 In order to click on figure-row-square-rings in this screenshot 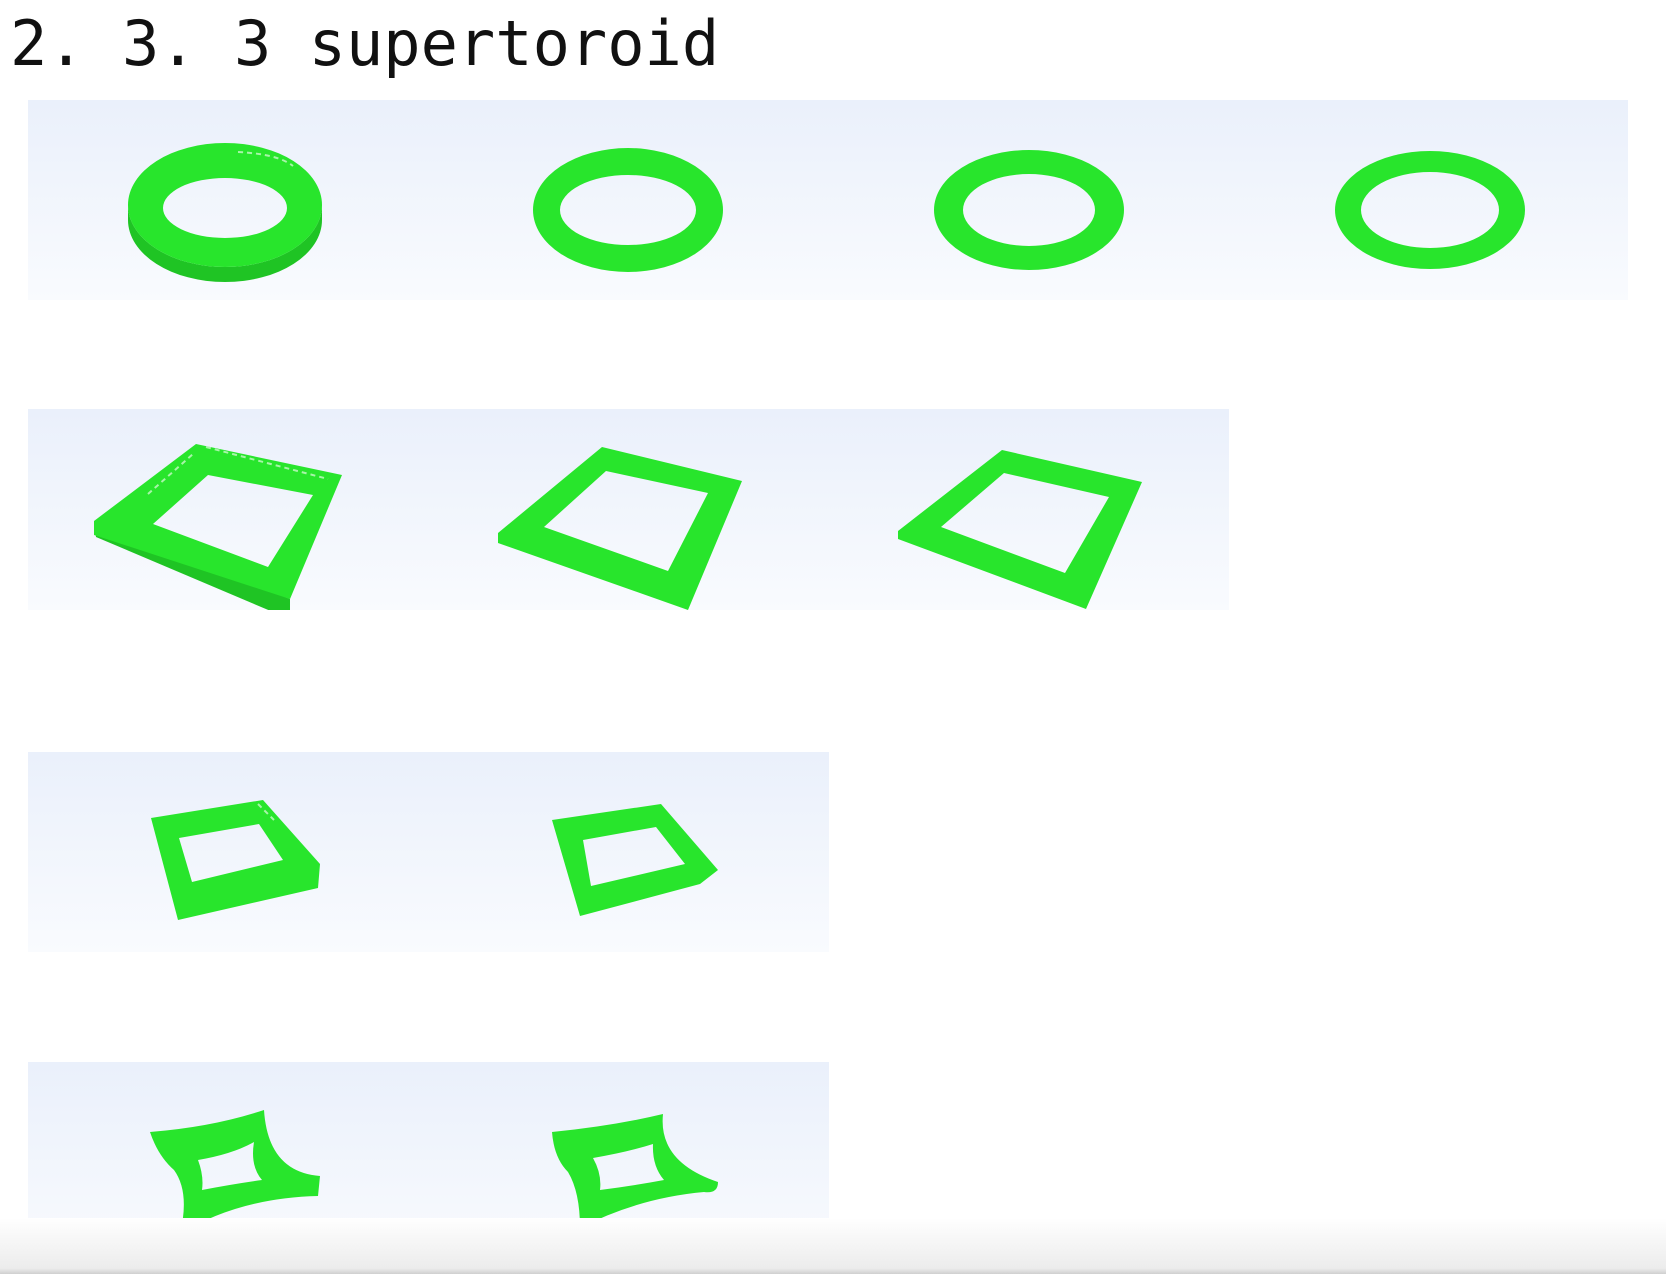, I will do `click(628, 509)`.